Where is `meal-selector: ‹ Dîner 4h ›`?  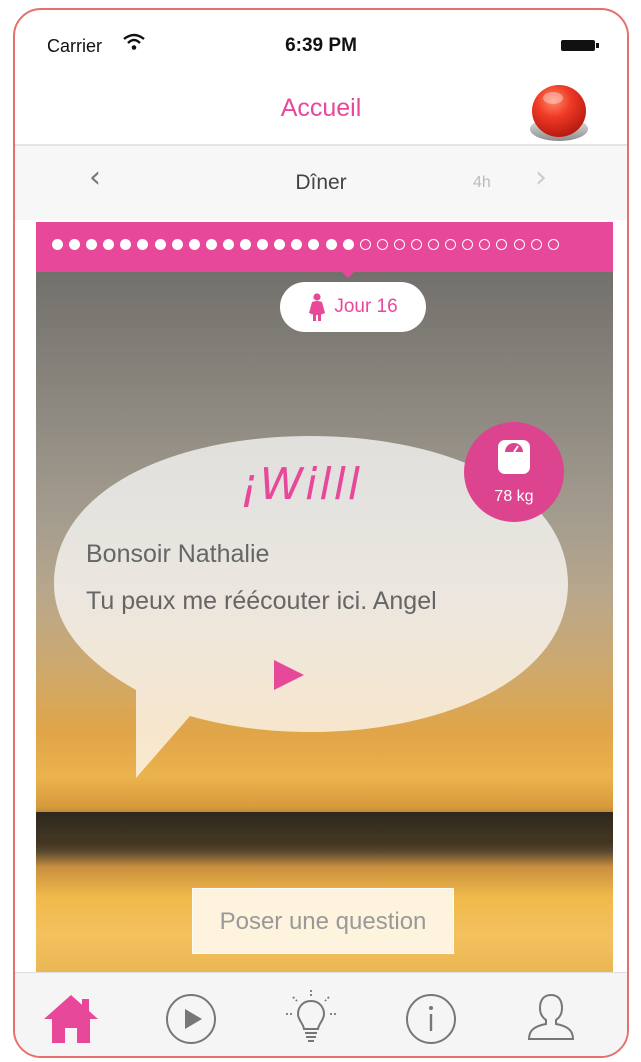 meal-selector: ‹ Dîner 4h › is located at coordinates (321, 183).